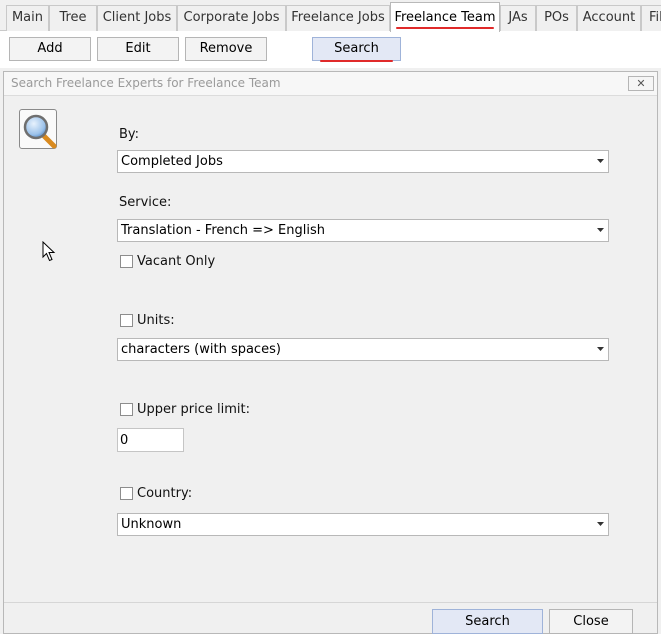 The width and height of the screenshot is (661, 634). I want to click on search-button-label: Search, so click(356, 48).